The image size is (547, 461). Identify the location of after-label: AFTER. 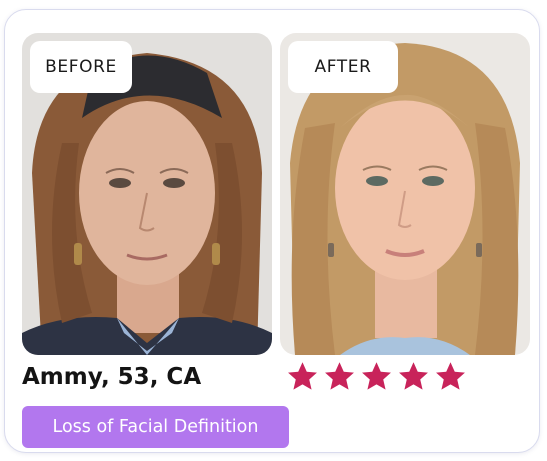
(343, 67).